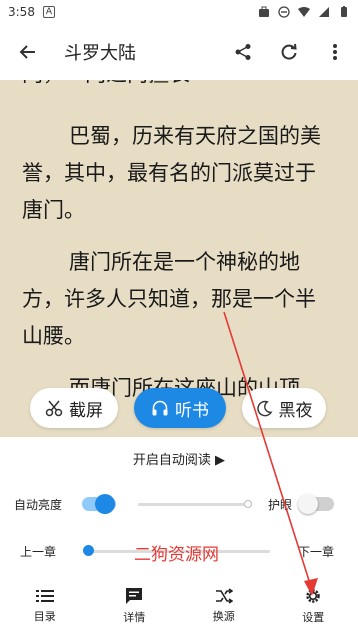 This screenshot has width=358, height=637. I want to click on eye-care-toggle-knob, so click(308, 504).